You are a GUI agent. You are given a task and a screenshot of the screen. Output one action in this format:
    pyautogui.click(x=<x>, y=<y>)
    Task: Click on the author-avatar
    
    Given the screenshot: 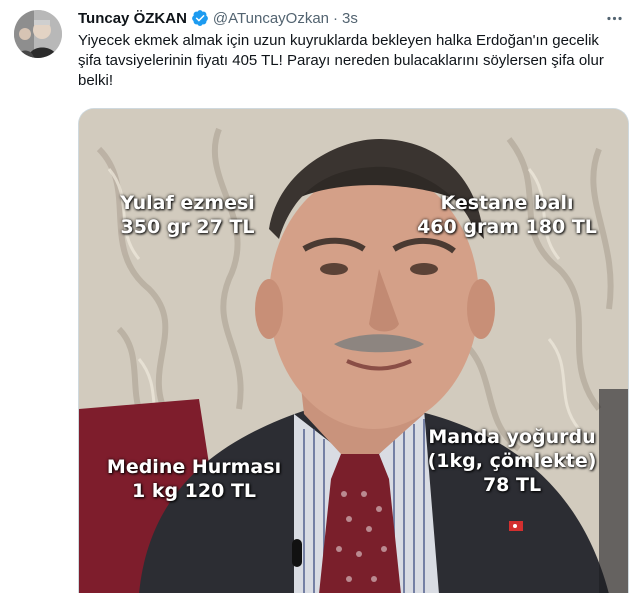 What is the action you would take?
    pyautogui.click(x=38, y=34)
    